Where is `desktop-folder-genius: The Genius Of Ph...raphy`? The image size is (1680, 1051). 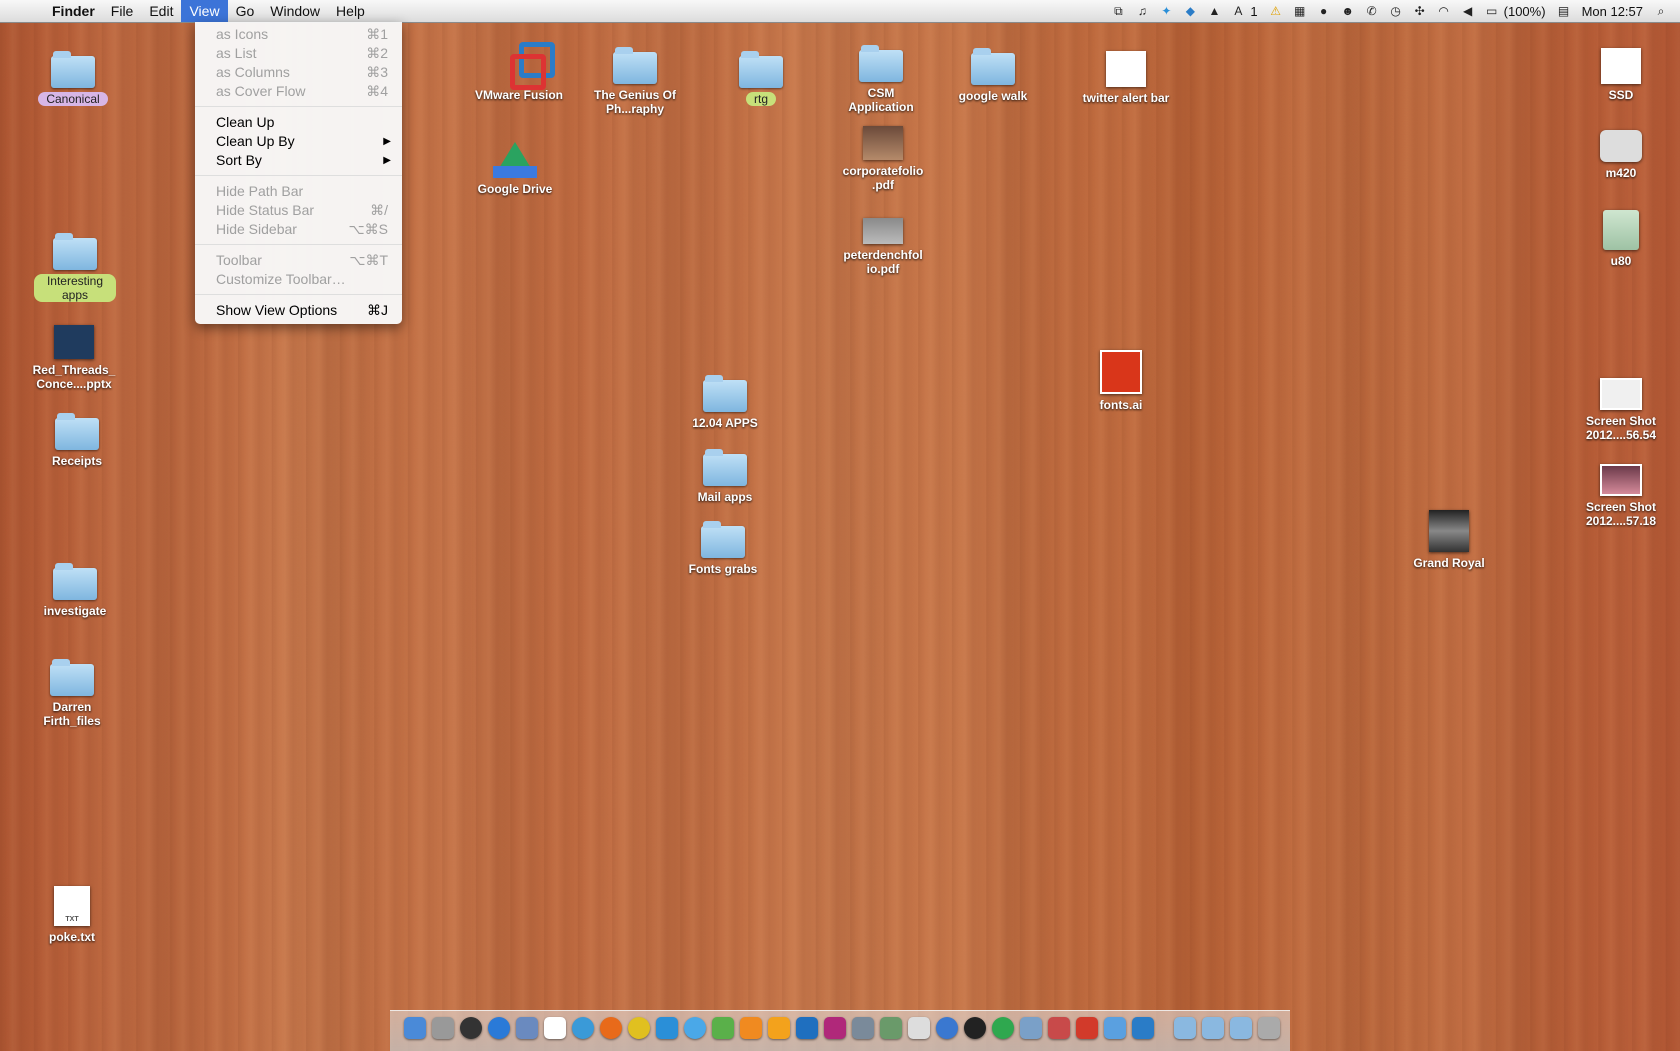 desktop-folder-genius: The Genius Of Ph...raphy is located at coordinates (635, 81).